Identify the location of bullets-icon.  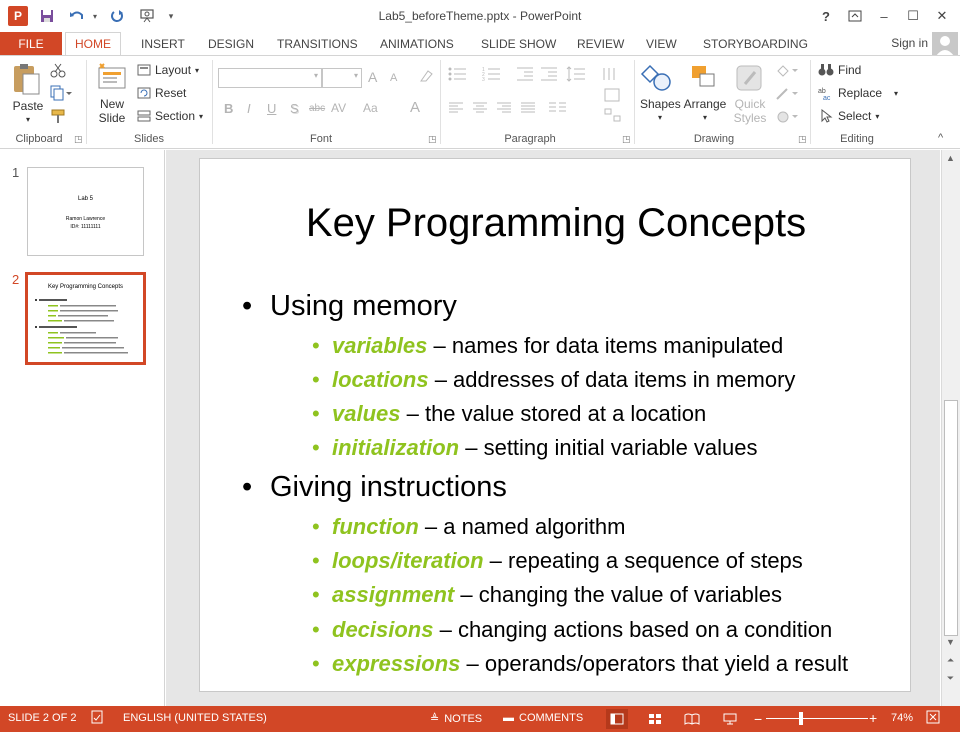
(458, 75).